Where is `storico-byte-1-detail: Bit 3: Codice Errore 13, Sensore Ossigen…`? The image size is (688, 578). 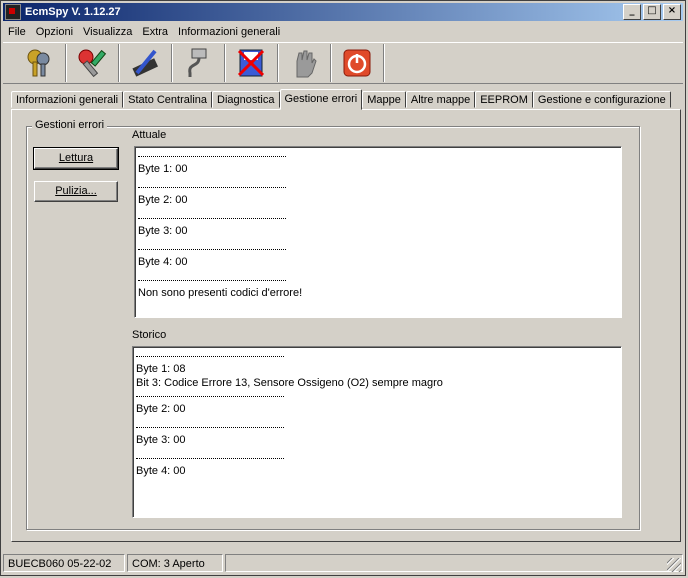
storico-byte-1-detail: Bit 3: Codice Errore 13, Sensore Ossigen… is located at coordinates (289, 383).